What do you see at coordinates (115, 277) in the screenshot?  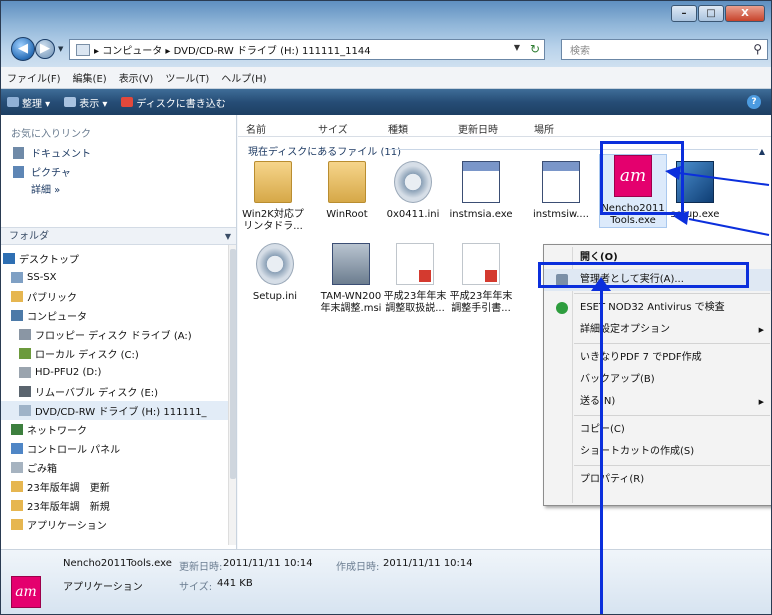 I see `folder-tree-item: SS-SX` at bounding box center [115, 277].